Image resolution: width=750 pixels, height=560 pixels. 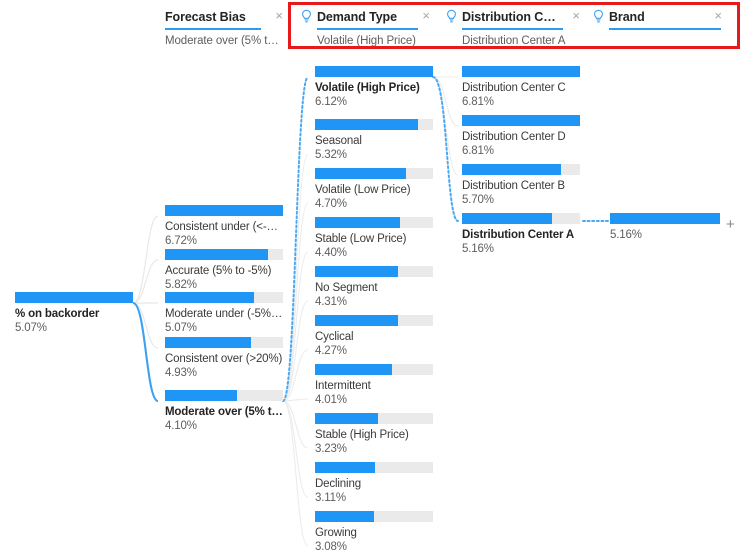 I want to click on node-label: Stable (High Price), so click(x=362, y=435).